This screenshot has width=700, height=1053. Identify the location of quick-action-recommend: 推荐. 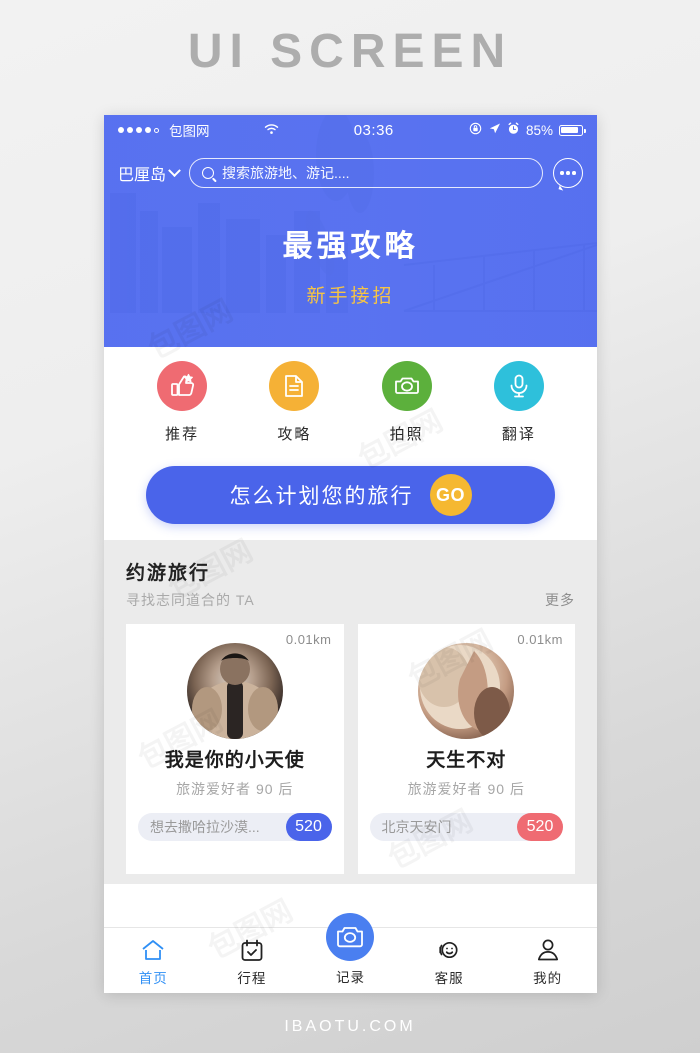
(182, 402).